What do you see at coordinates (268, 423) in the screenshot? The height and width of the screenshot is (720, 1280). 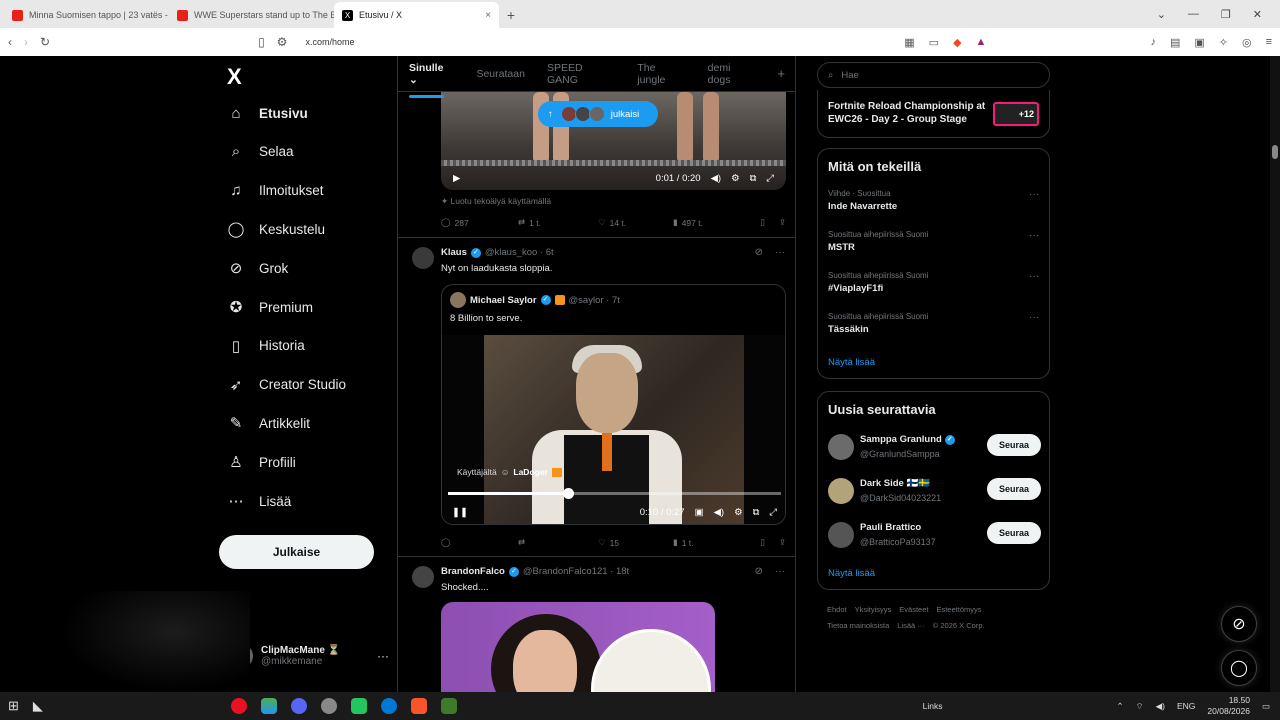 I see `nav-item-artikkelit: ✎ Artikkelit` at bounding box center [268, 423].